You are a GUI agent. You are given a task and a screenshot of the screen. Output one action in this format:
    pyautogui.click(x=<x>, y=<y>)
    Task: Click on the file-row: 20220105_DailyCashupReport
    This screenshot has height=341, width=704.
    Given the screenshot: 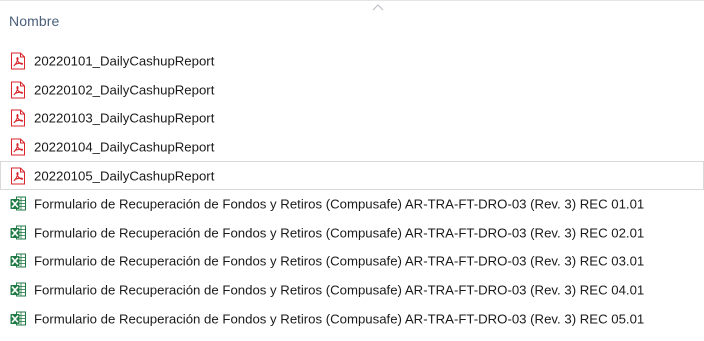 What is the action you would take?
    pyautogui.click(x=352, y=175)
    